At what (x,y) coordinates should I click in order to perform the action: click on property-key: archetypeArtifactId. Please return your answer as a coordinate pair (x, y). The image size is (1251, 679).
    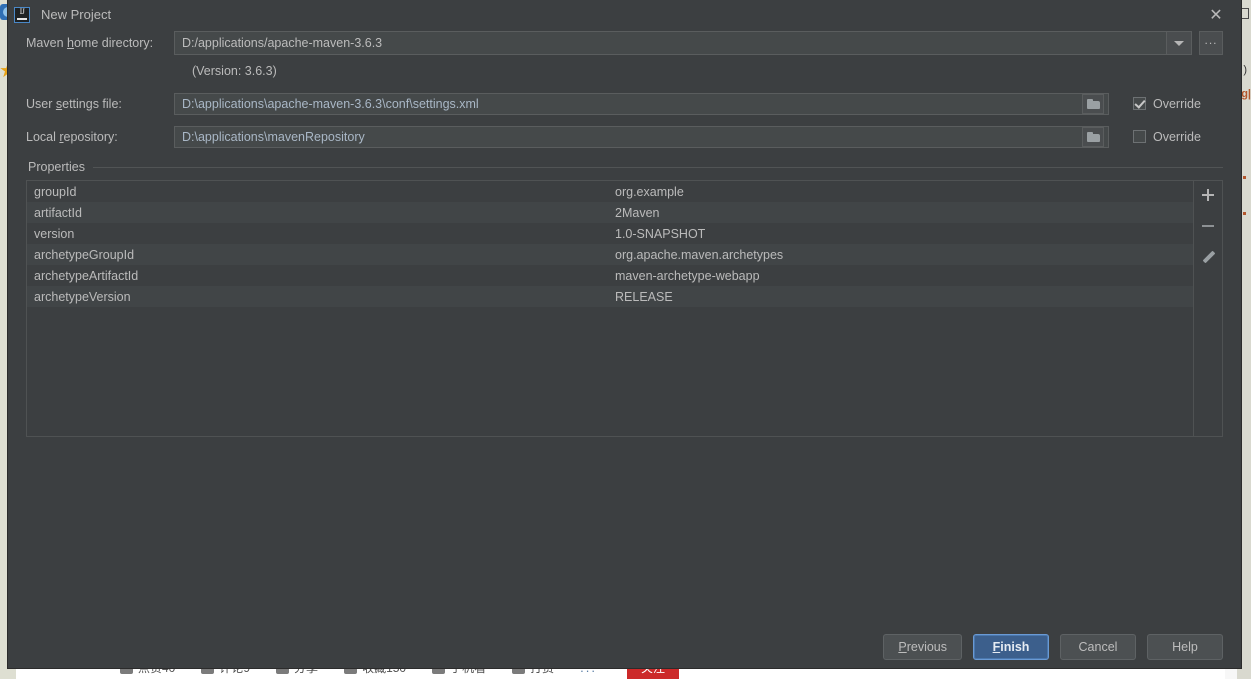
    Looking at the image, I should click on (86, 275).